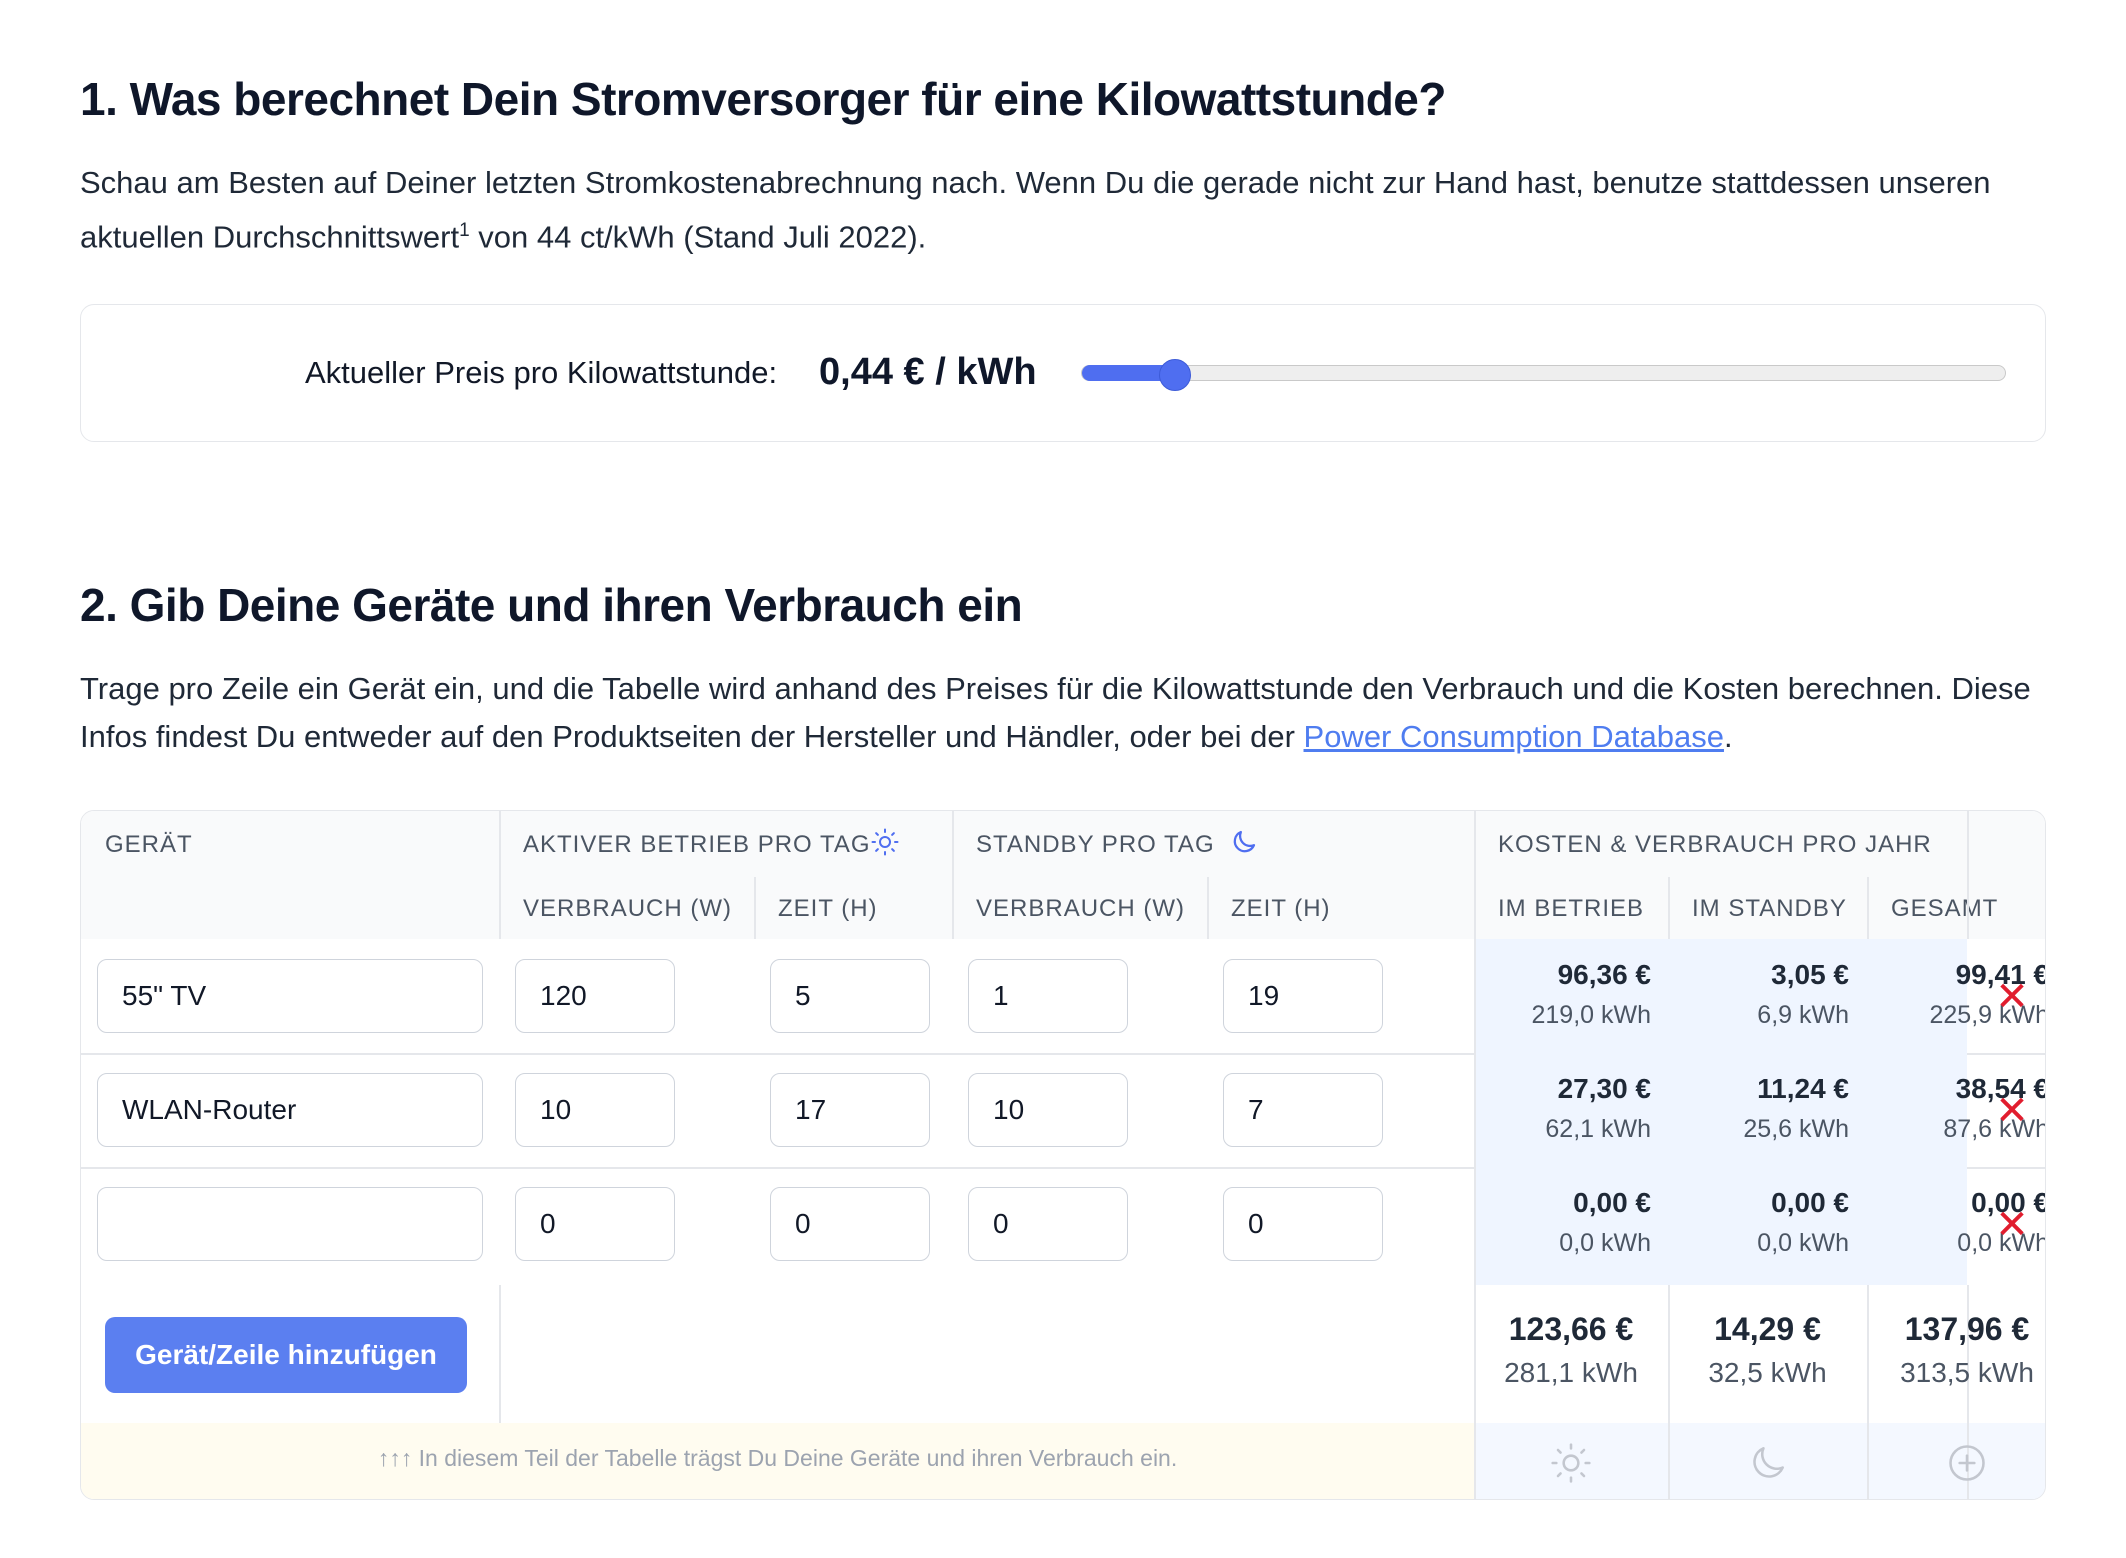  I want to click on plus-circle-icon, so click(1967, 1463).